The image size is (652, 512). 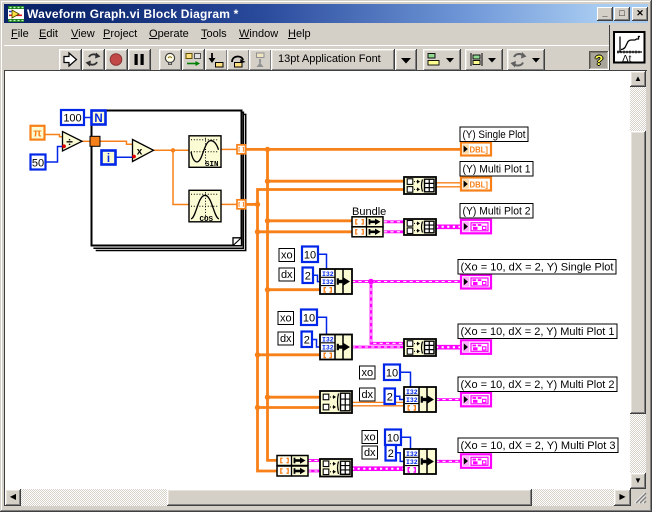 What do you see at coordinates (98, 119) in the screenshot?
I see `svg-text: N` at bounding box center [98, 119].